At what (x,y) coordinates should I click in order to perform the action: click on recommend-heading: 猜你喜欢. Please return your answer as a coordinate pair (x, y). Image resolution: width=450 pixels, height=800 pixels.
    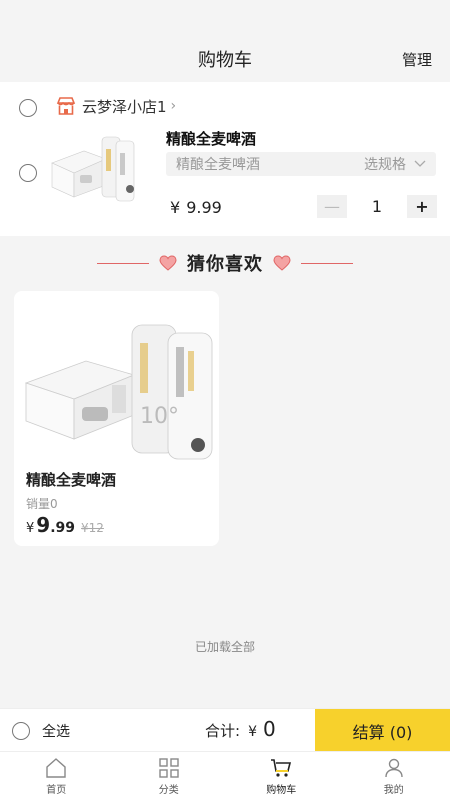
    Looking at the image, I should click on (225, 263).